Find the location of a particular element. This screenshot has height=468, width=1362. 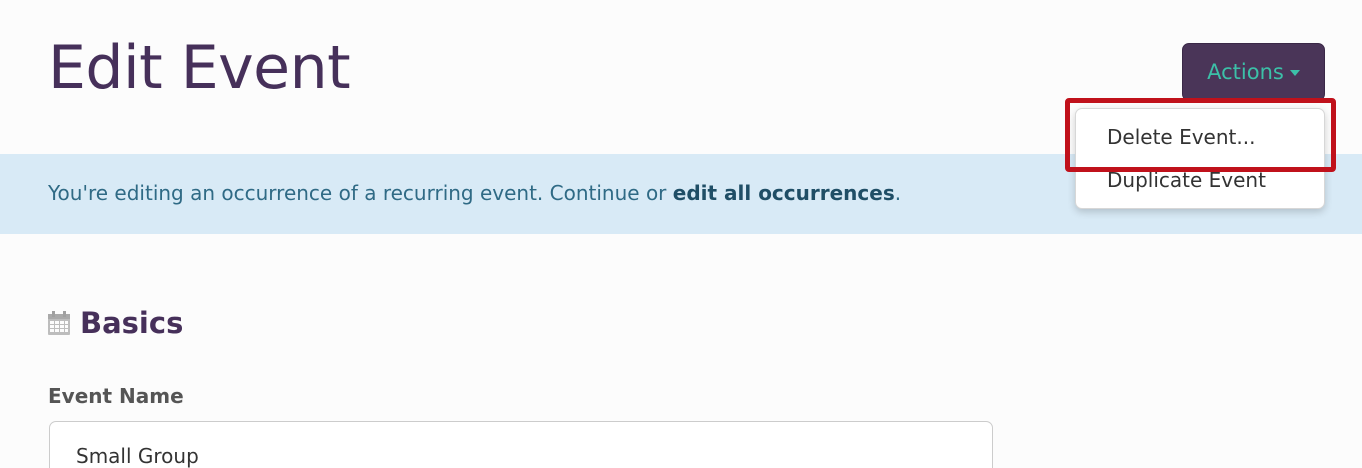

actions-button-label: Actions is located at coordinates (1245, 72).